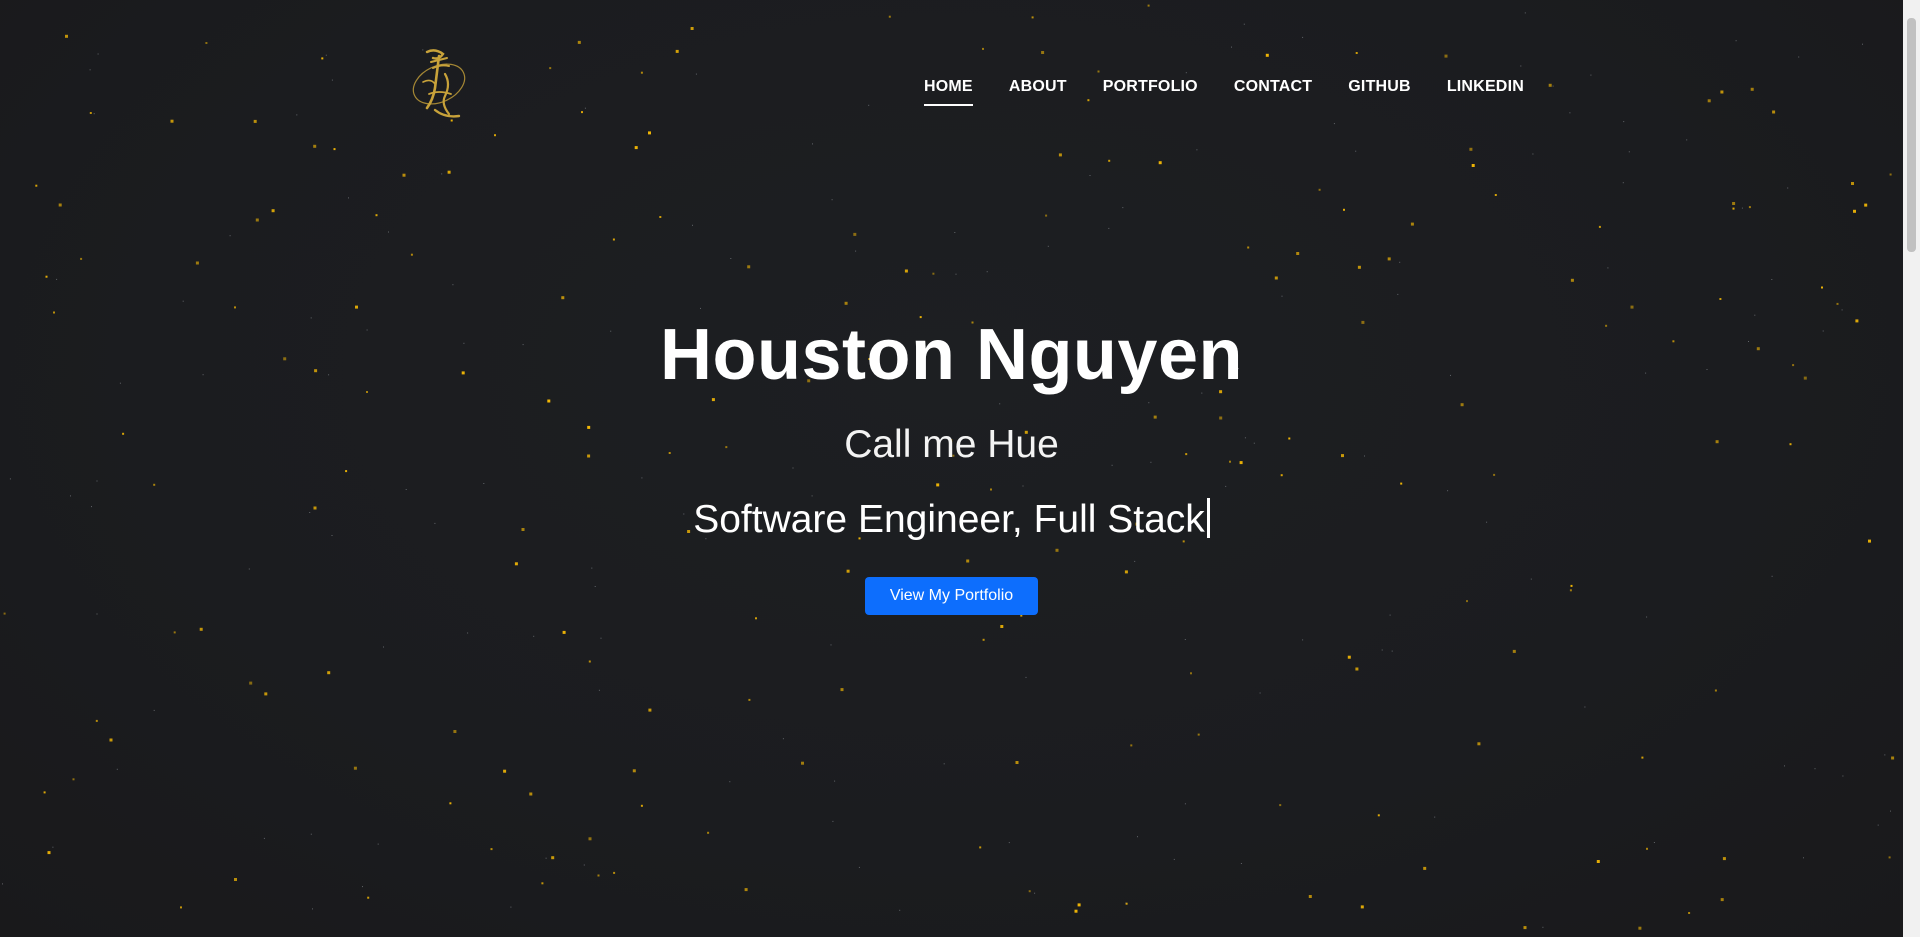 The height and width of the screenshot is (937, 1920). Describe the element at coordinates (1911, 135) in the screenshot. I see `scrollbar-thumb` at that location.